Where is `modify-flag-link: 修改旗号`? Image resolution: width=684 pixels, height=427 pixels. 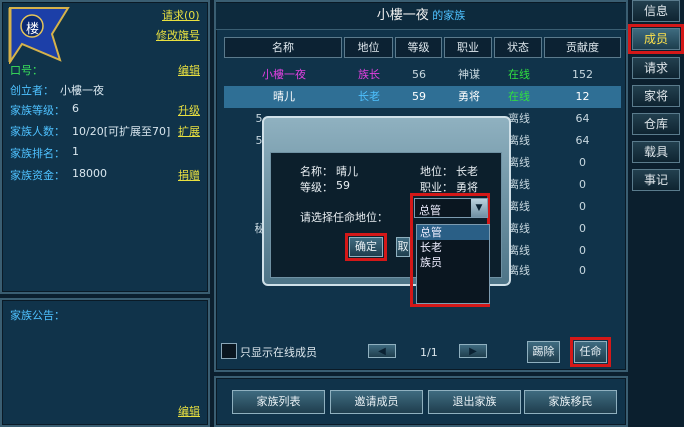
modify-flag-link: 修改旗号 is located at coordinates (178, 35).